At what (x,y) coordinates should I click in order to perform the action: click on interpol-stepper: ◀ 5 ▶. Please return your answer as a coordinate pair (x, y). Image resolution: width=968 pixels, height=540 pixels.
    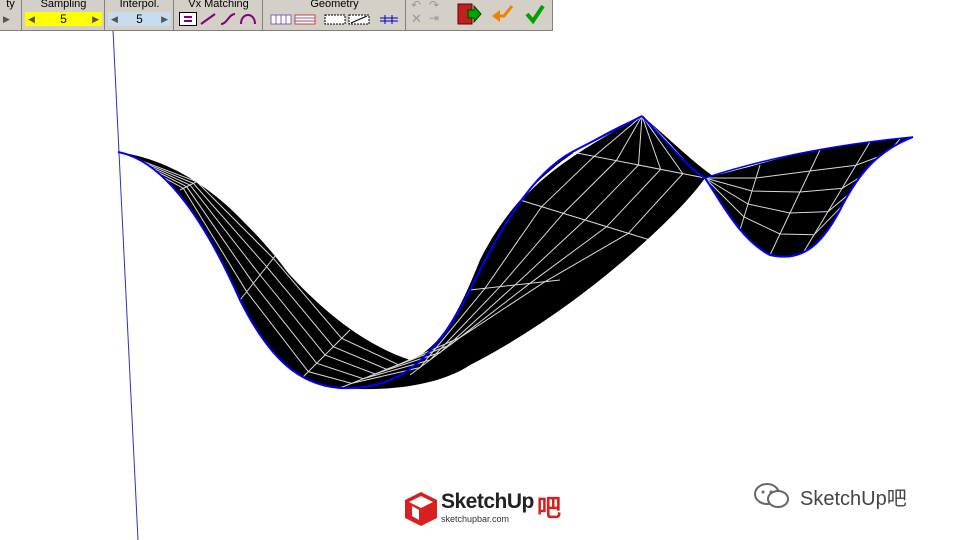
    Looking at the image, I should click on (139, 19).